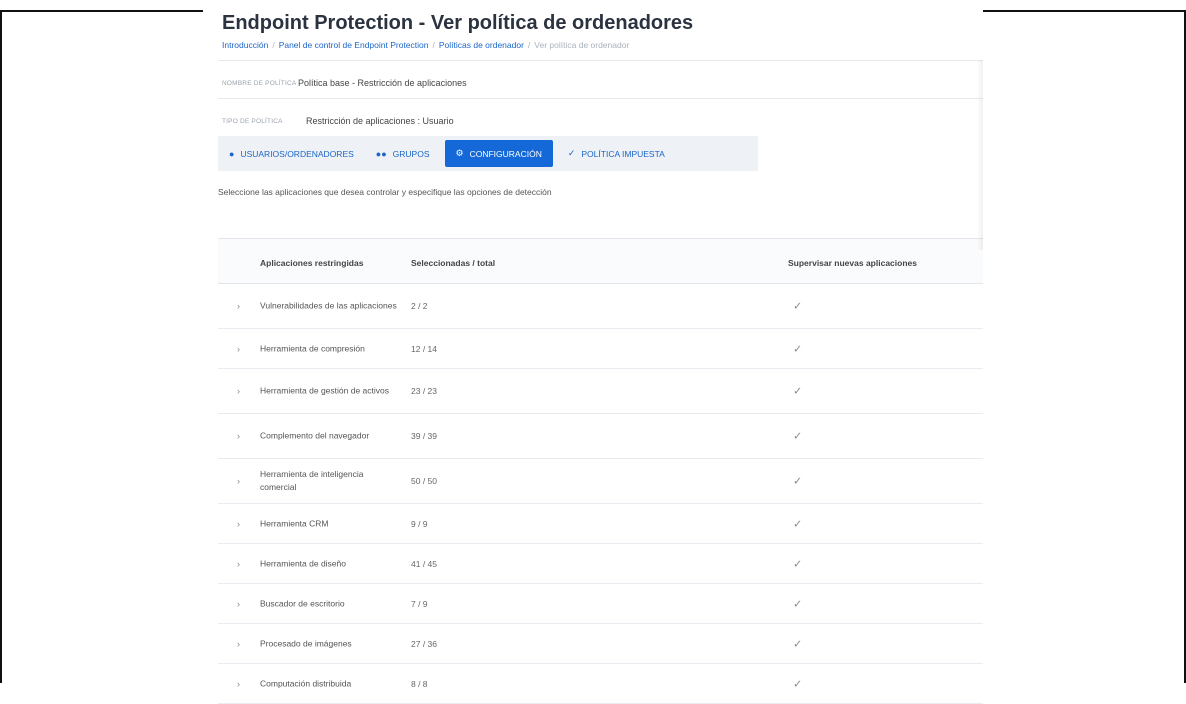 This screenshot has width=1186, height=704. Describe the element at coordinates (424, 643) in the screenshot. I see `app-count: 27 / 36` at that location.